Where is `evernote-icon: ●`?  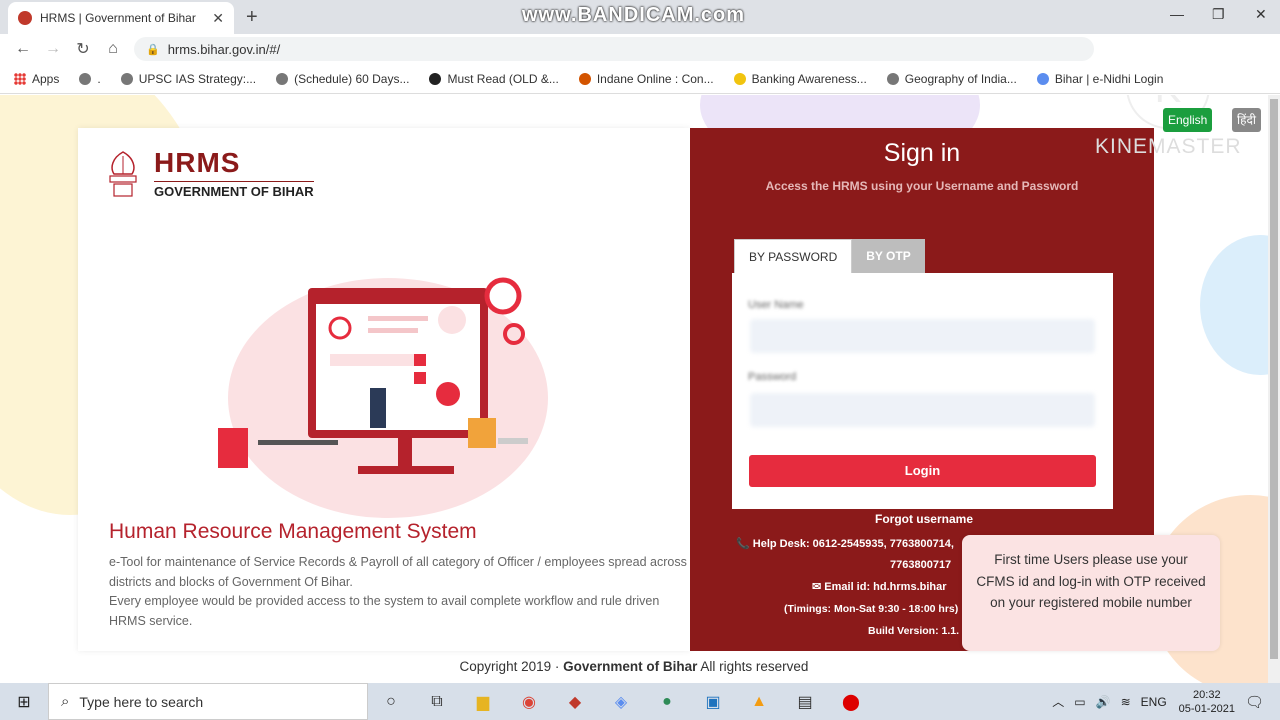 evernote-icon: ● is located at coordinates (667, 702).